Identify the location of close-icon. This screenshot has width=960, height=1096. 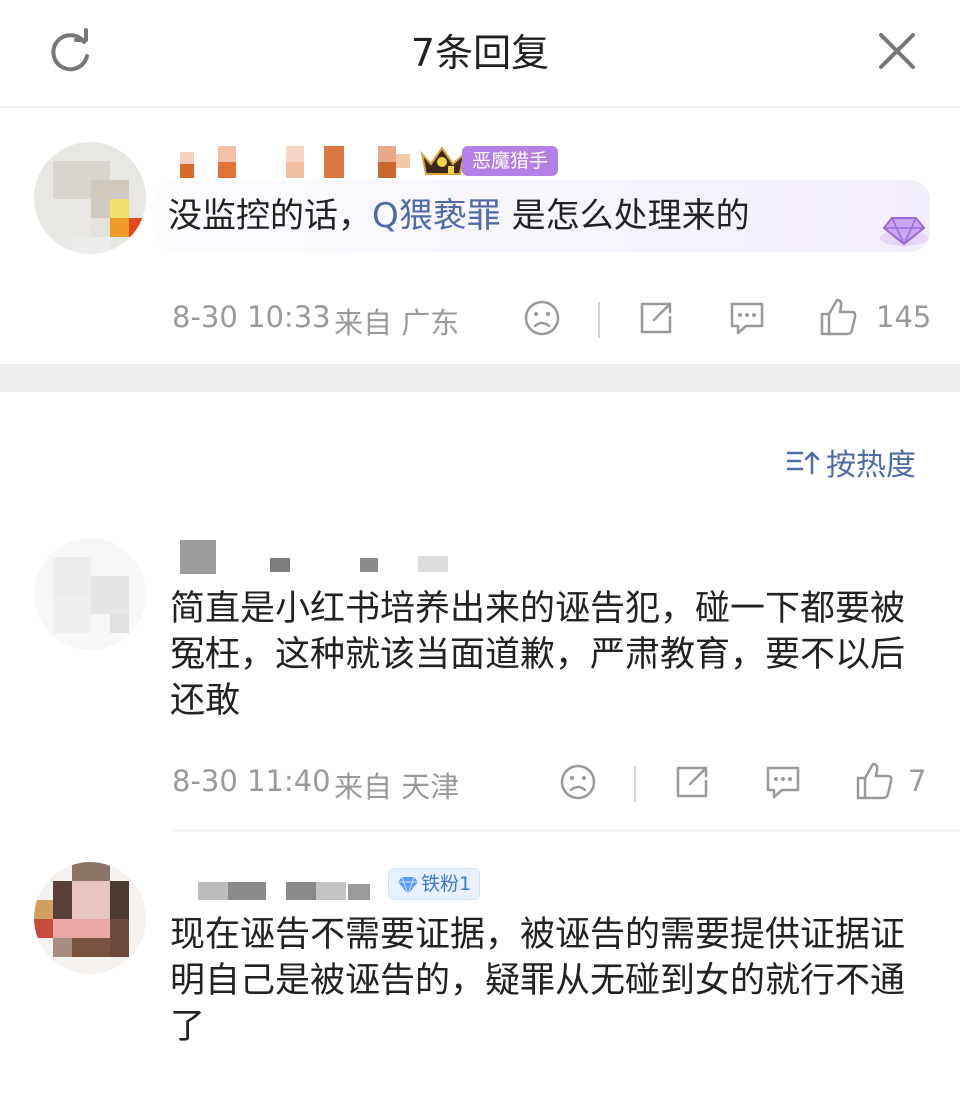
(897, 51).